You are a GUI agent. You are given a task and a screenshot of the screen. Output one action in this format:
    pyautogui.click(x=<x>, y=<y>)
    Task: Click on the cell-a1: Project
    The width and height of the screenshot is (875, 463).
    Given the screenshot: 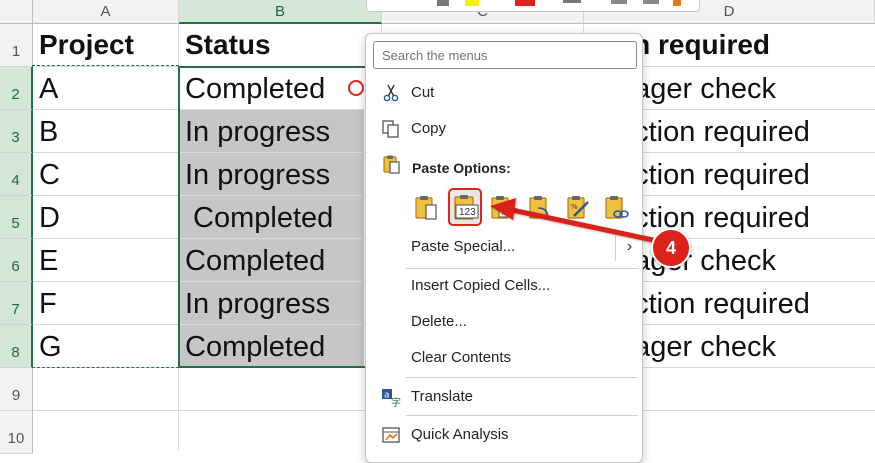 What is the action you would take?
    pyautogui.click(x=105, y=45)
    